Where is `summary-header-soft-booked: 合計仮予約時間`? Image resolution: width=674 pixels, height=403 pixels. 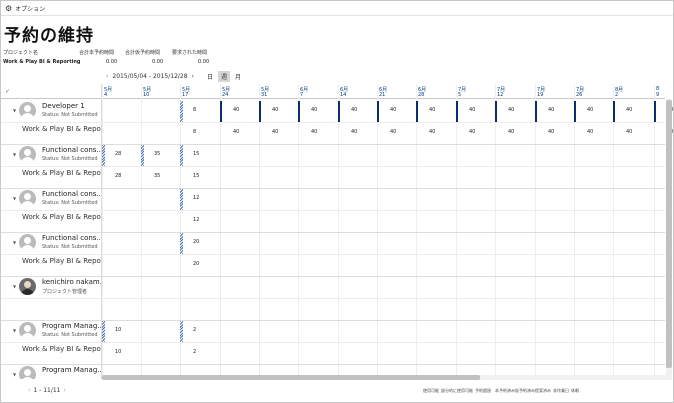
summary-header-soft-booked: 合計仮予約時間 is located at coordinates (143, 53).